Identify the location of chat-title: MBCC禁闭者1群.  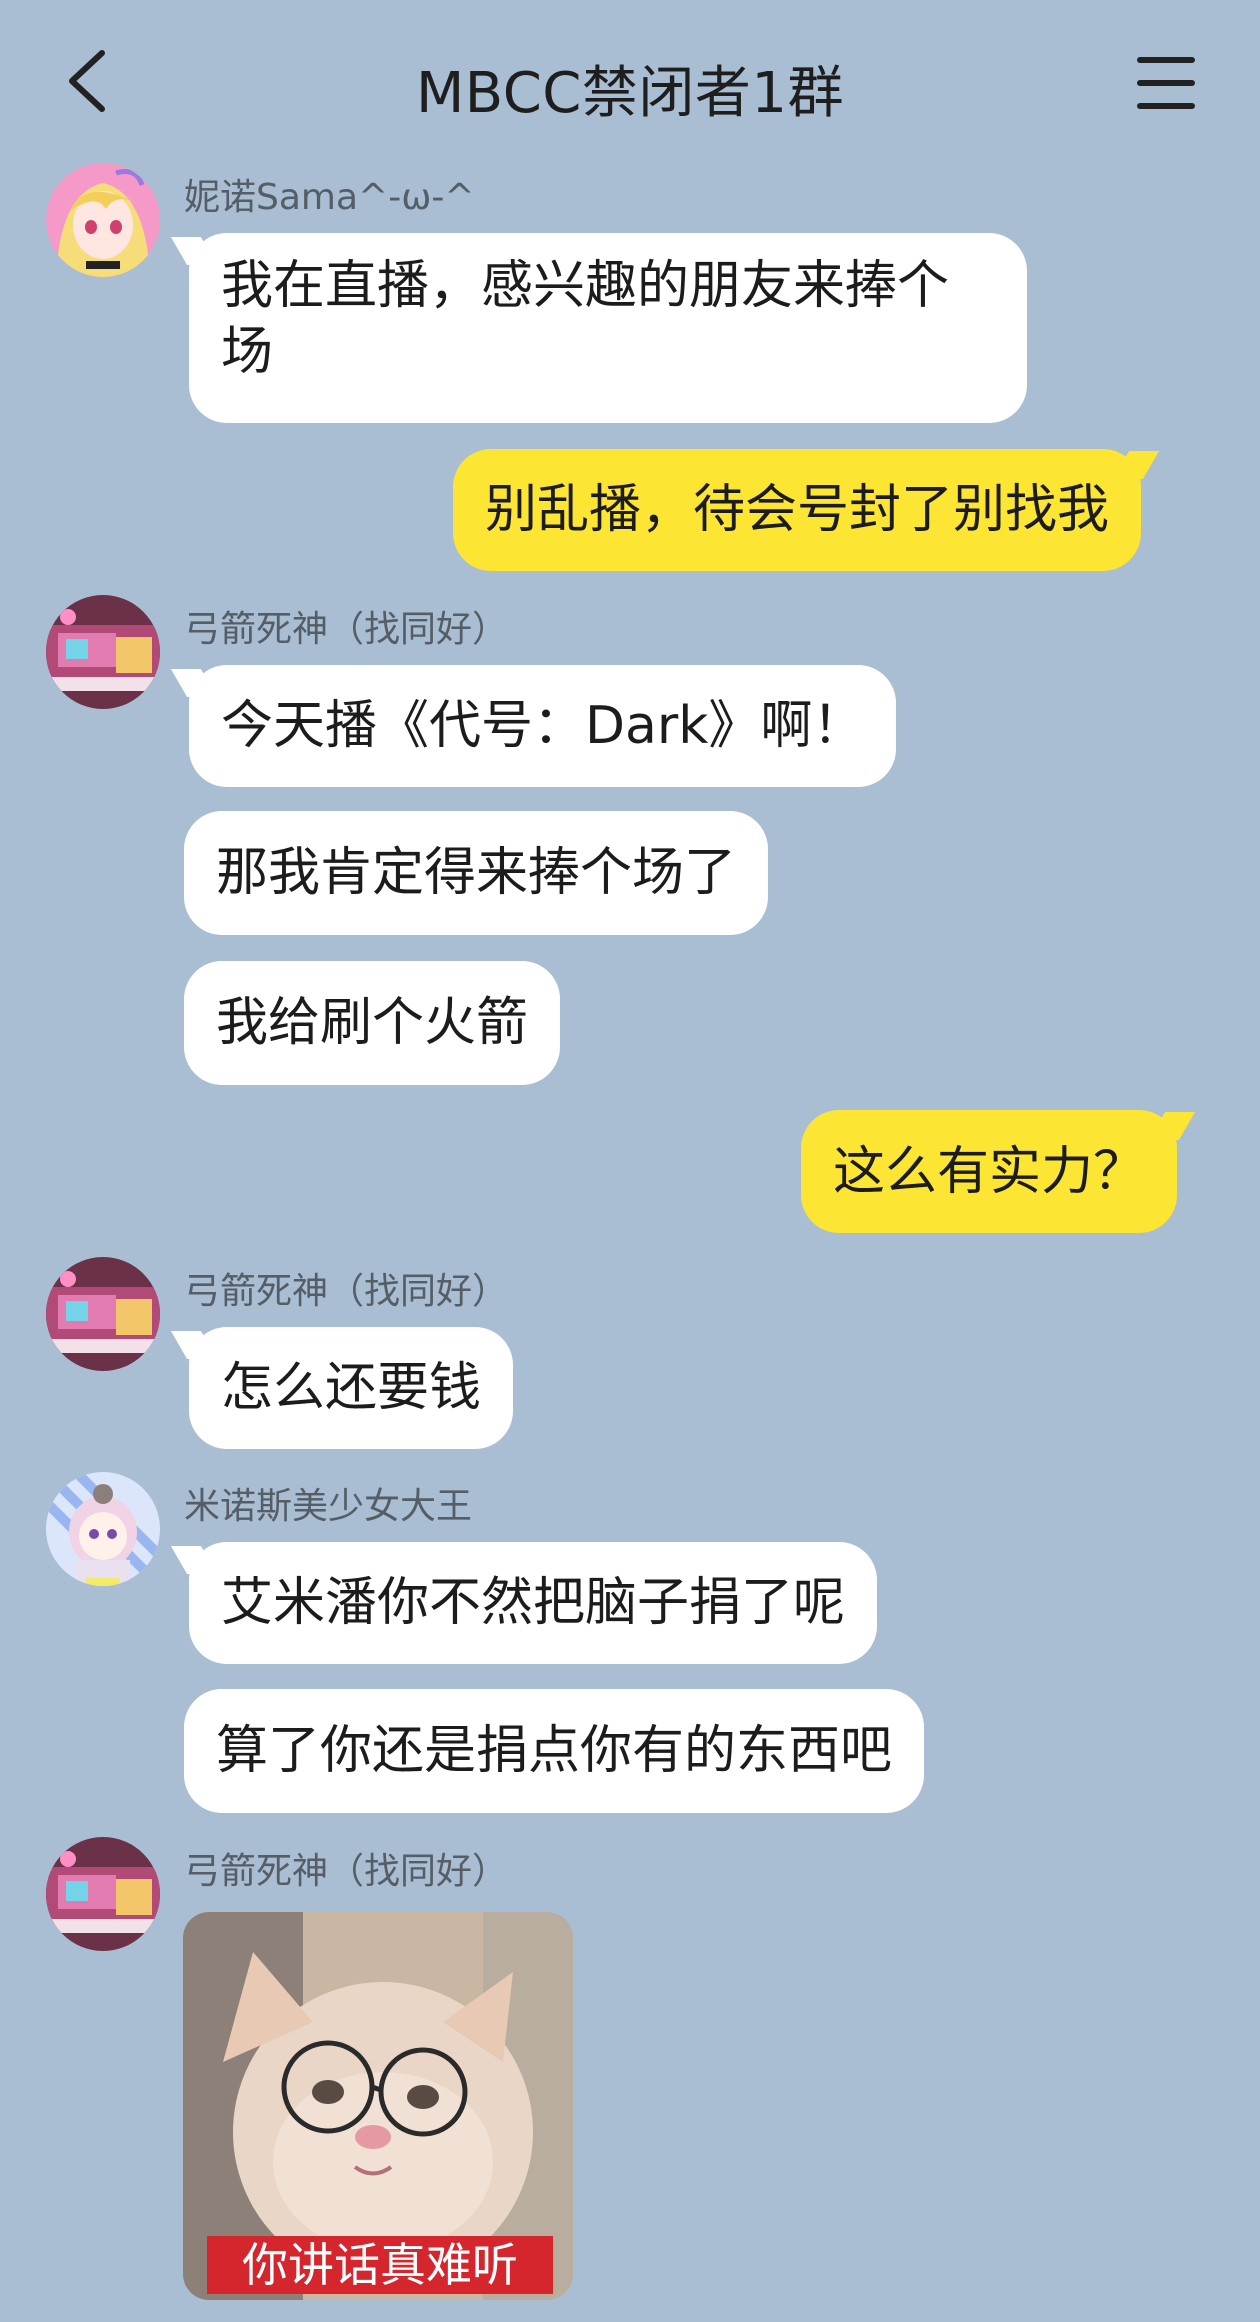
(630, 93).